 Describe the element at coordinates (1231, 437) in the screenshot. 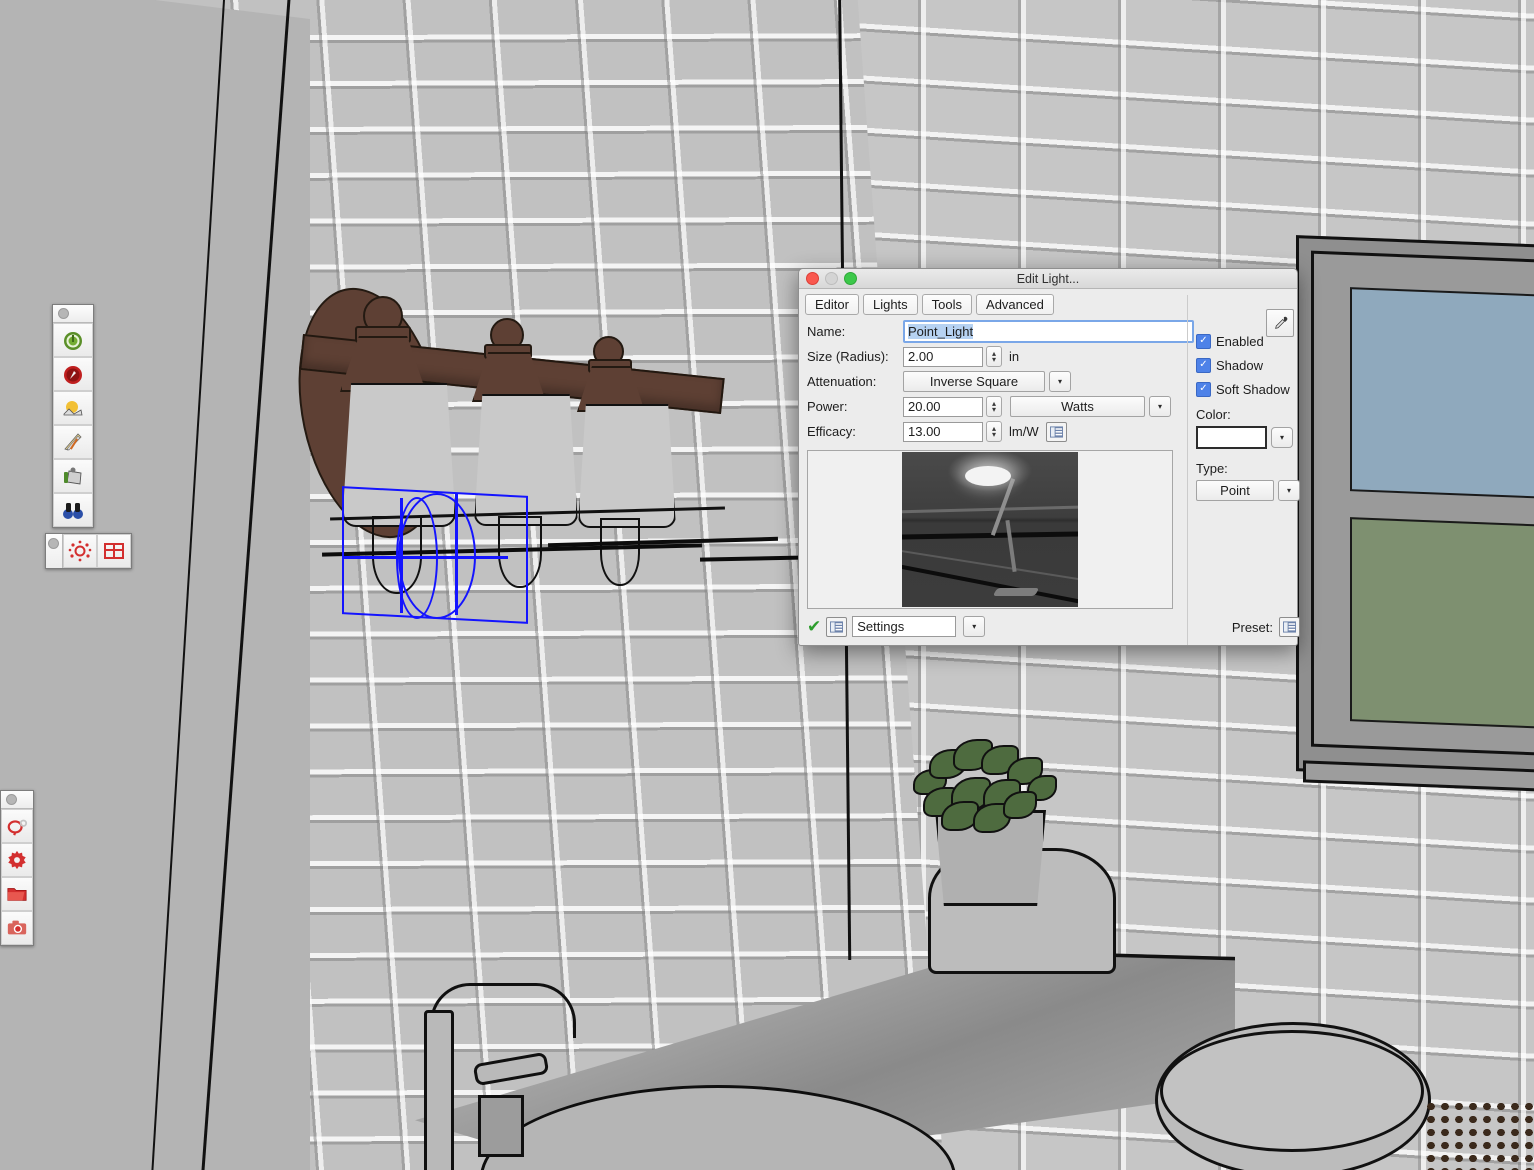

I see `color-swatch` at that location.